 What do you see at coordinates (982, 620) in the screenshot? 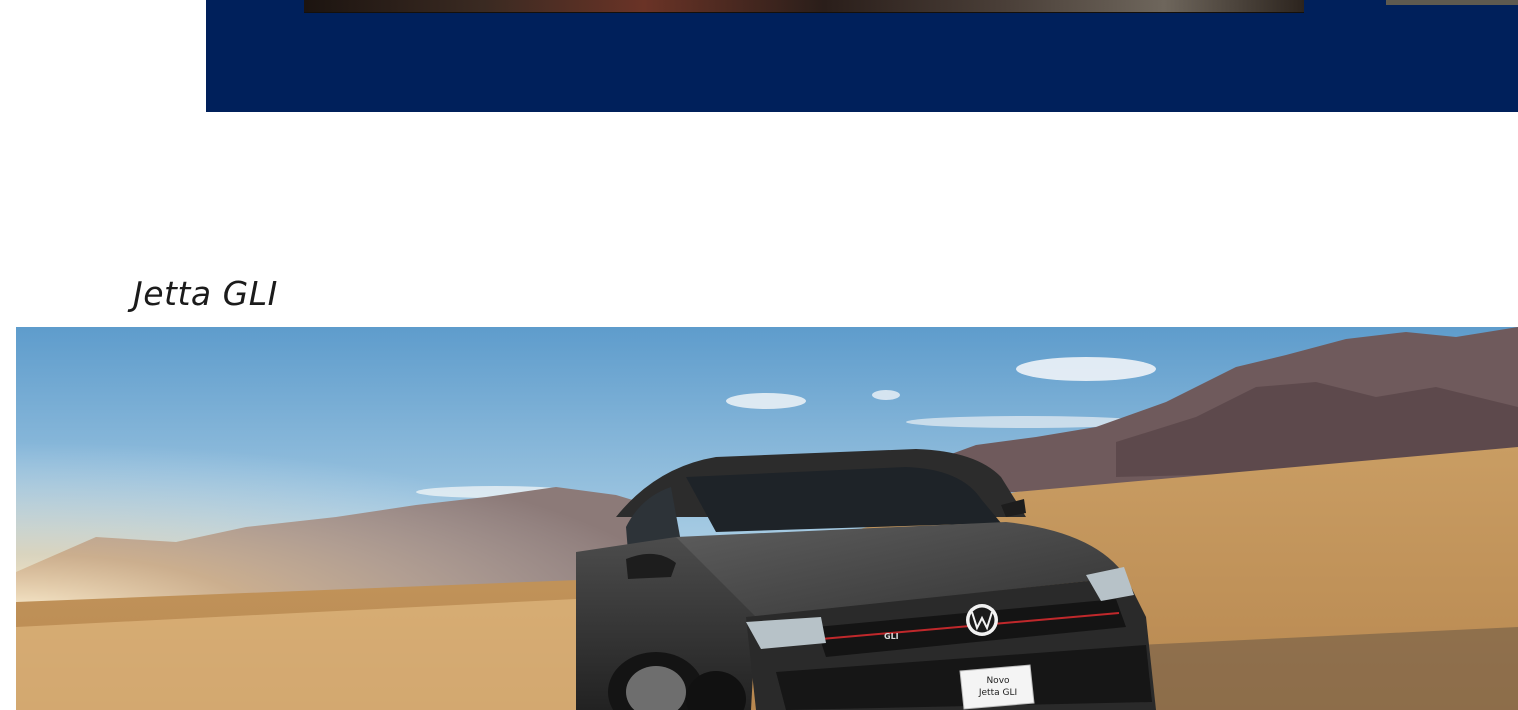
I see `vw-logo-icon` at bounding box center [982, 620].